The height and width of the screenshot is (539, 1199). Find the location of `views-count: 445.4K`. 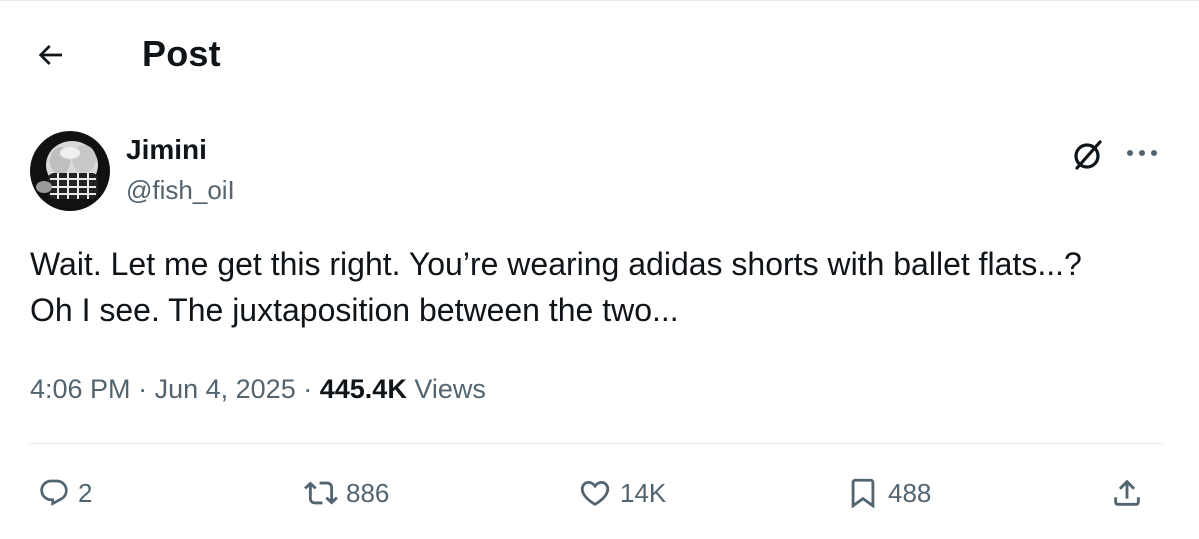

views-count: 445.4K is located at coordinates (363, 389).